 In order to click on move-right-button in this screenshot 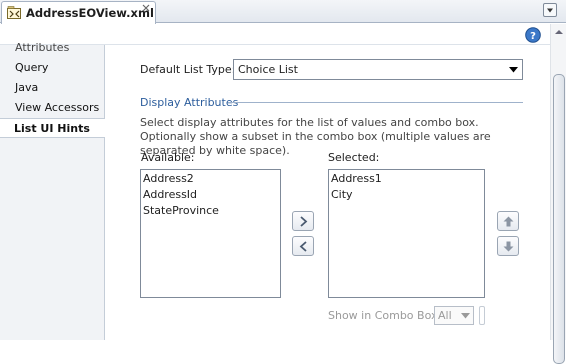, I will do `click(303, 221)`.